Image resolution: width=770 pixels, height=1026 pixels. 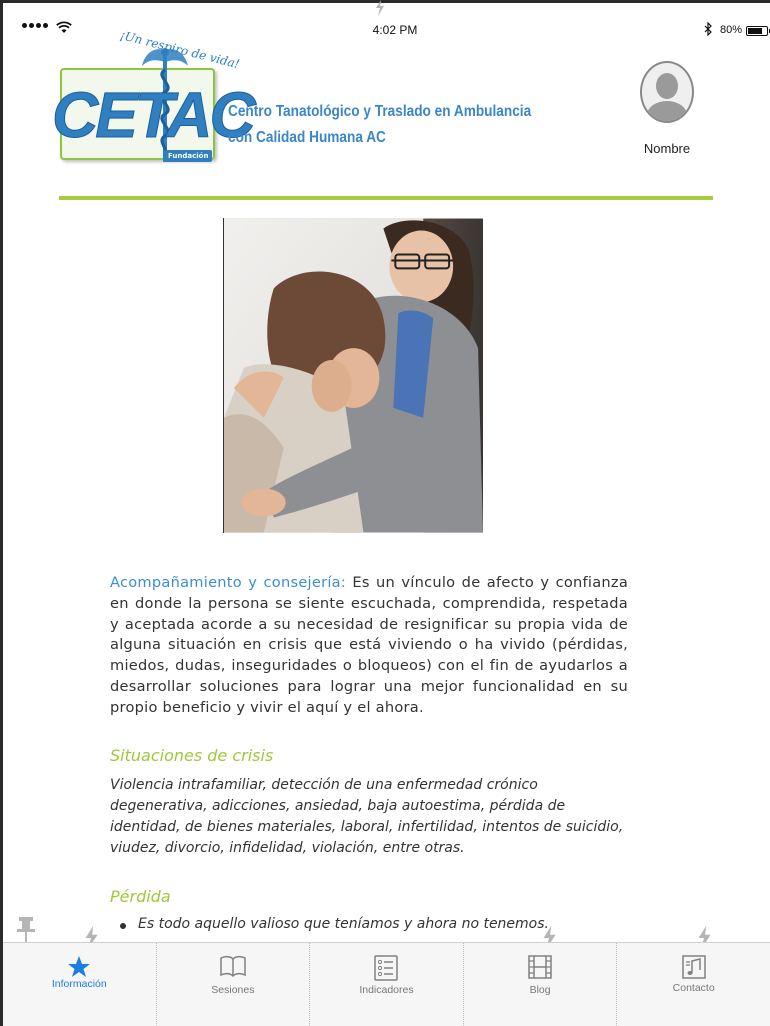 I want to click on tab-indicadores: Indicadores, so click(x=387, y=984).